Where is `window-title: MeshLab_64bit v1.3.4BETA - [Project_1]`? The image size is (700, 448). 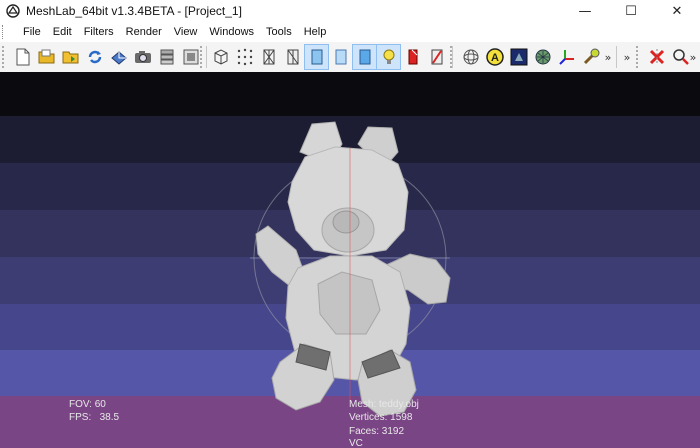
window-title: MeshLab_64bit v1.3.4BETA - [Project_1] is located at coordinates (134, 11).